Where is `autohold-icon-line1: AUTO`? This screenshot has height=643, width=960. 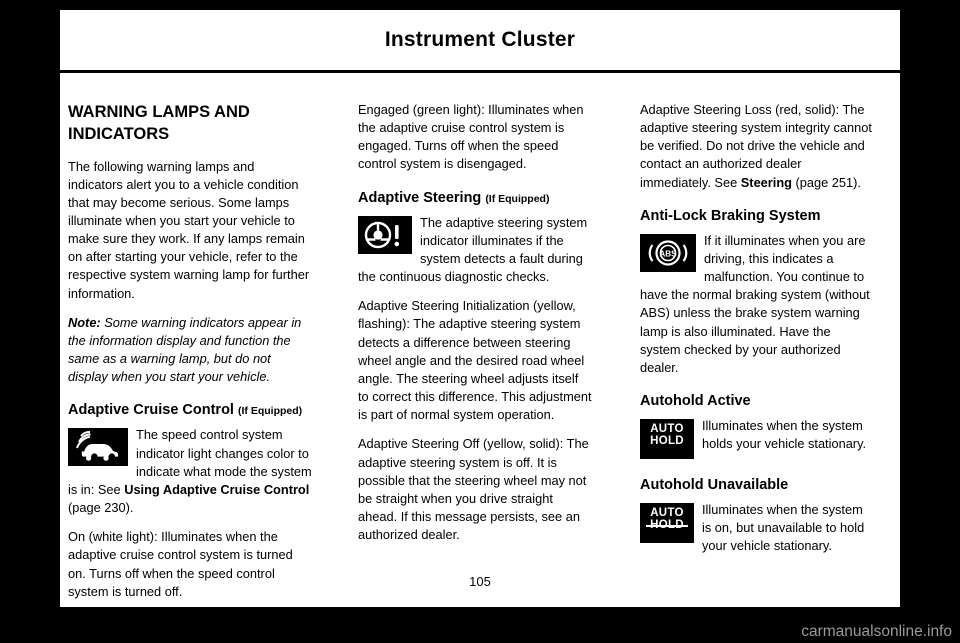 autohold-icon-line1: AUTO is located at coordinates (667, 429).